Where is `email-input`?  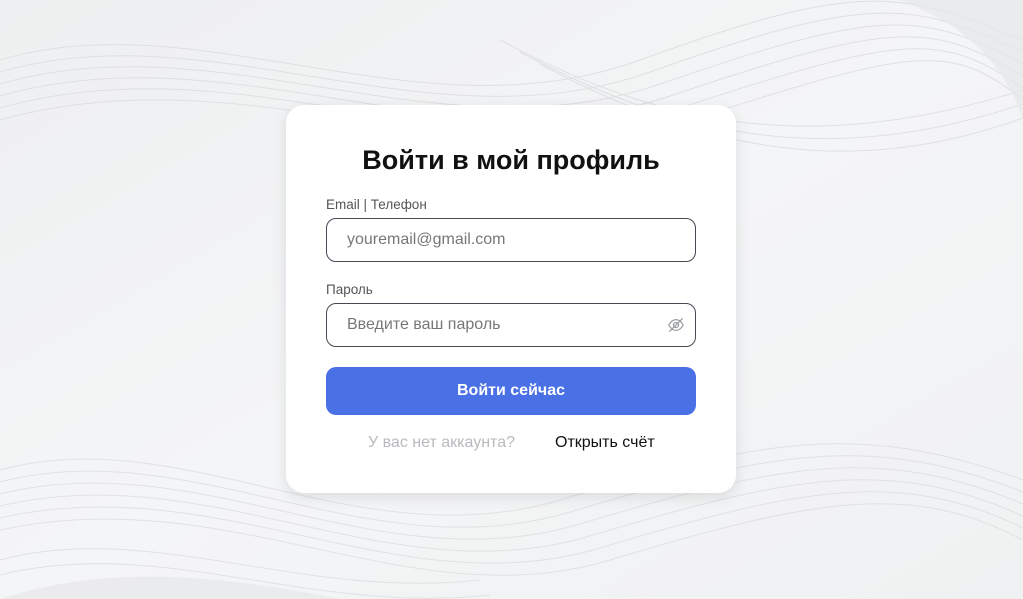 email-input is located at coordinates (502, 240).